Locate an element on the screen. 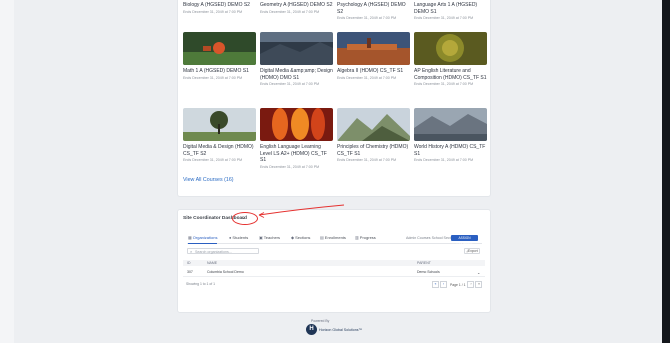  cell-id: 307 is located at coordinates (190, 272).